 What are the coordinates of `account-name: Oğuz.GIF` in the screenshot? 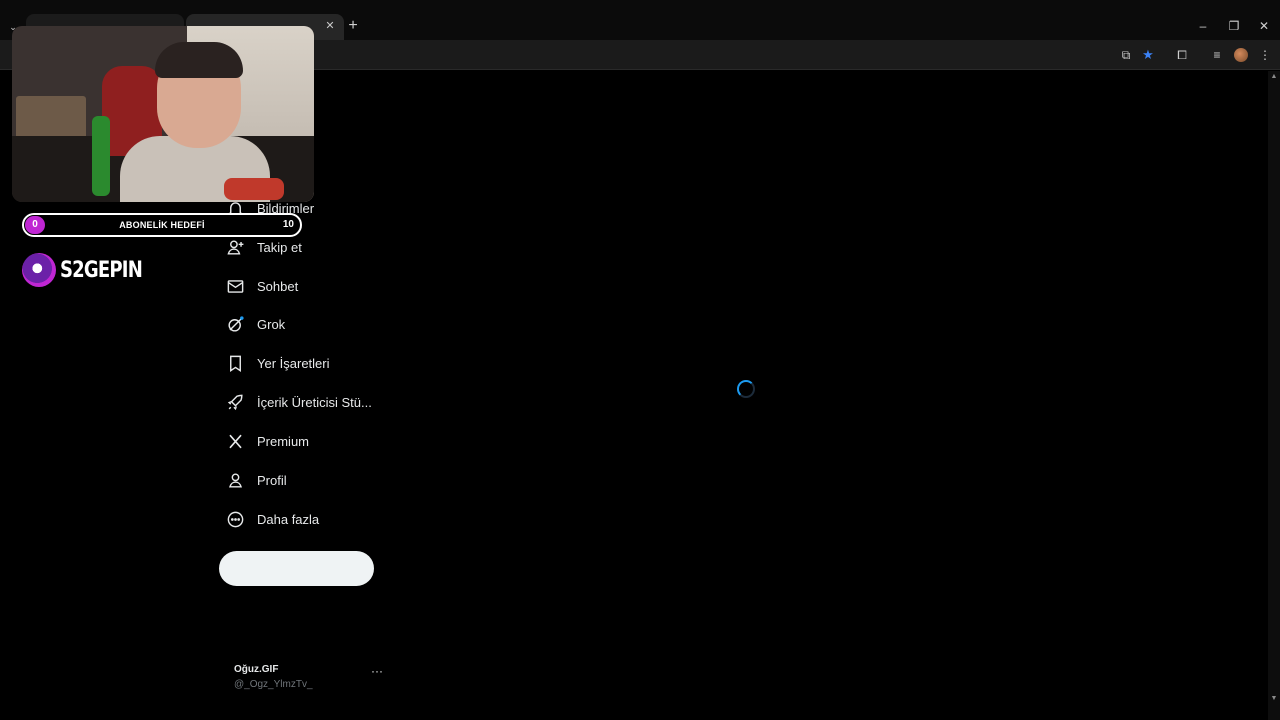 It's located at (256, 669).